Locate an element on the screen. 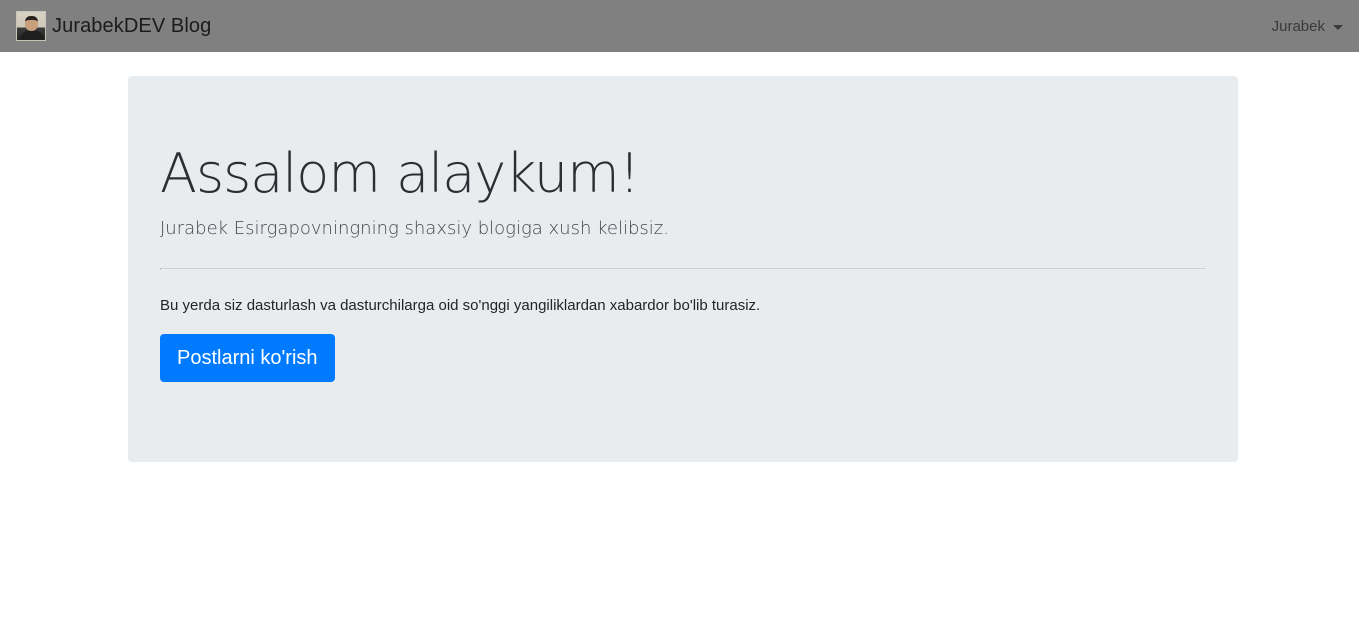  brand-avatar is located at coordinates (31, 26).